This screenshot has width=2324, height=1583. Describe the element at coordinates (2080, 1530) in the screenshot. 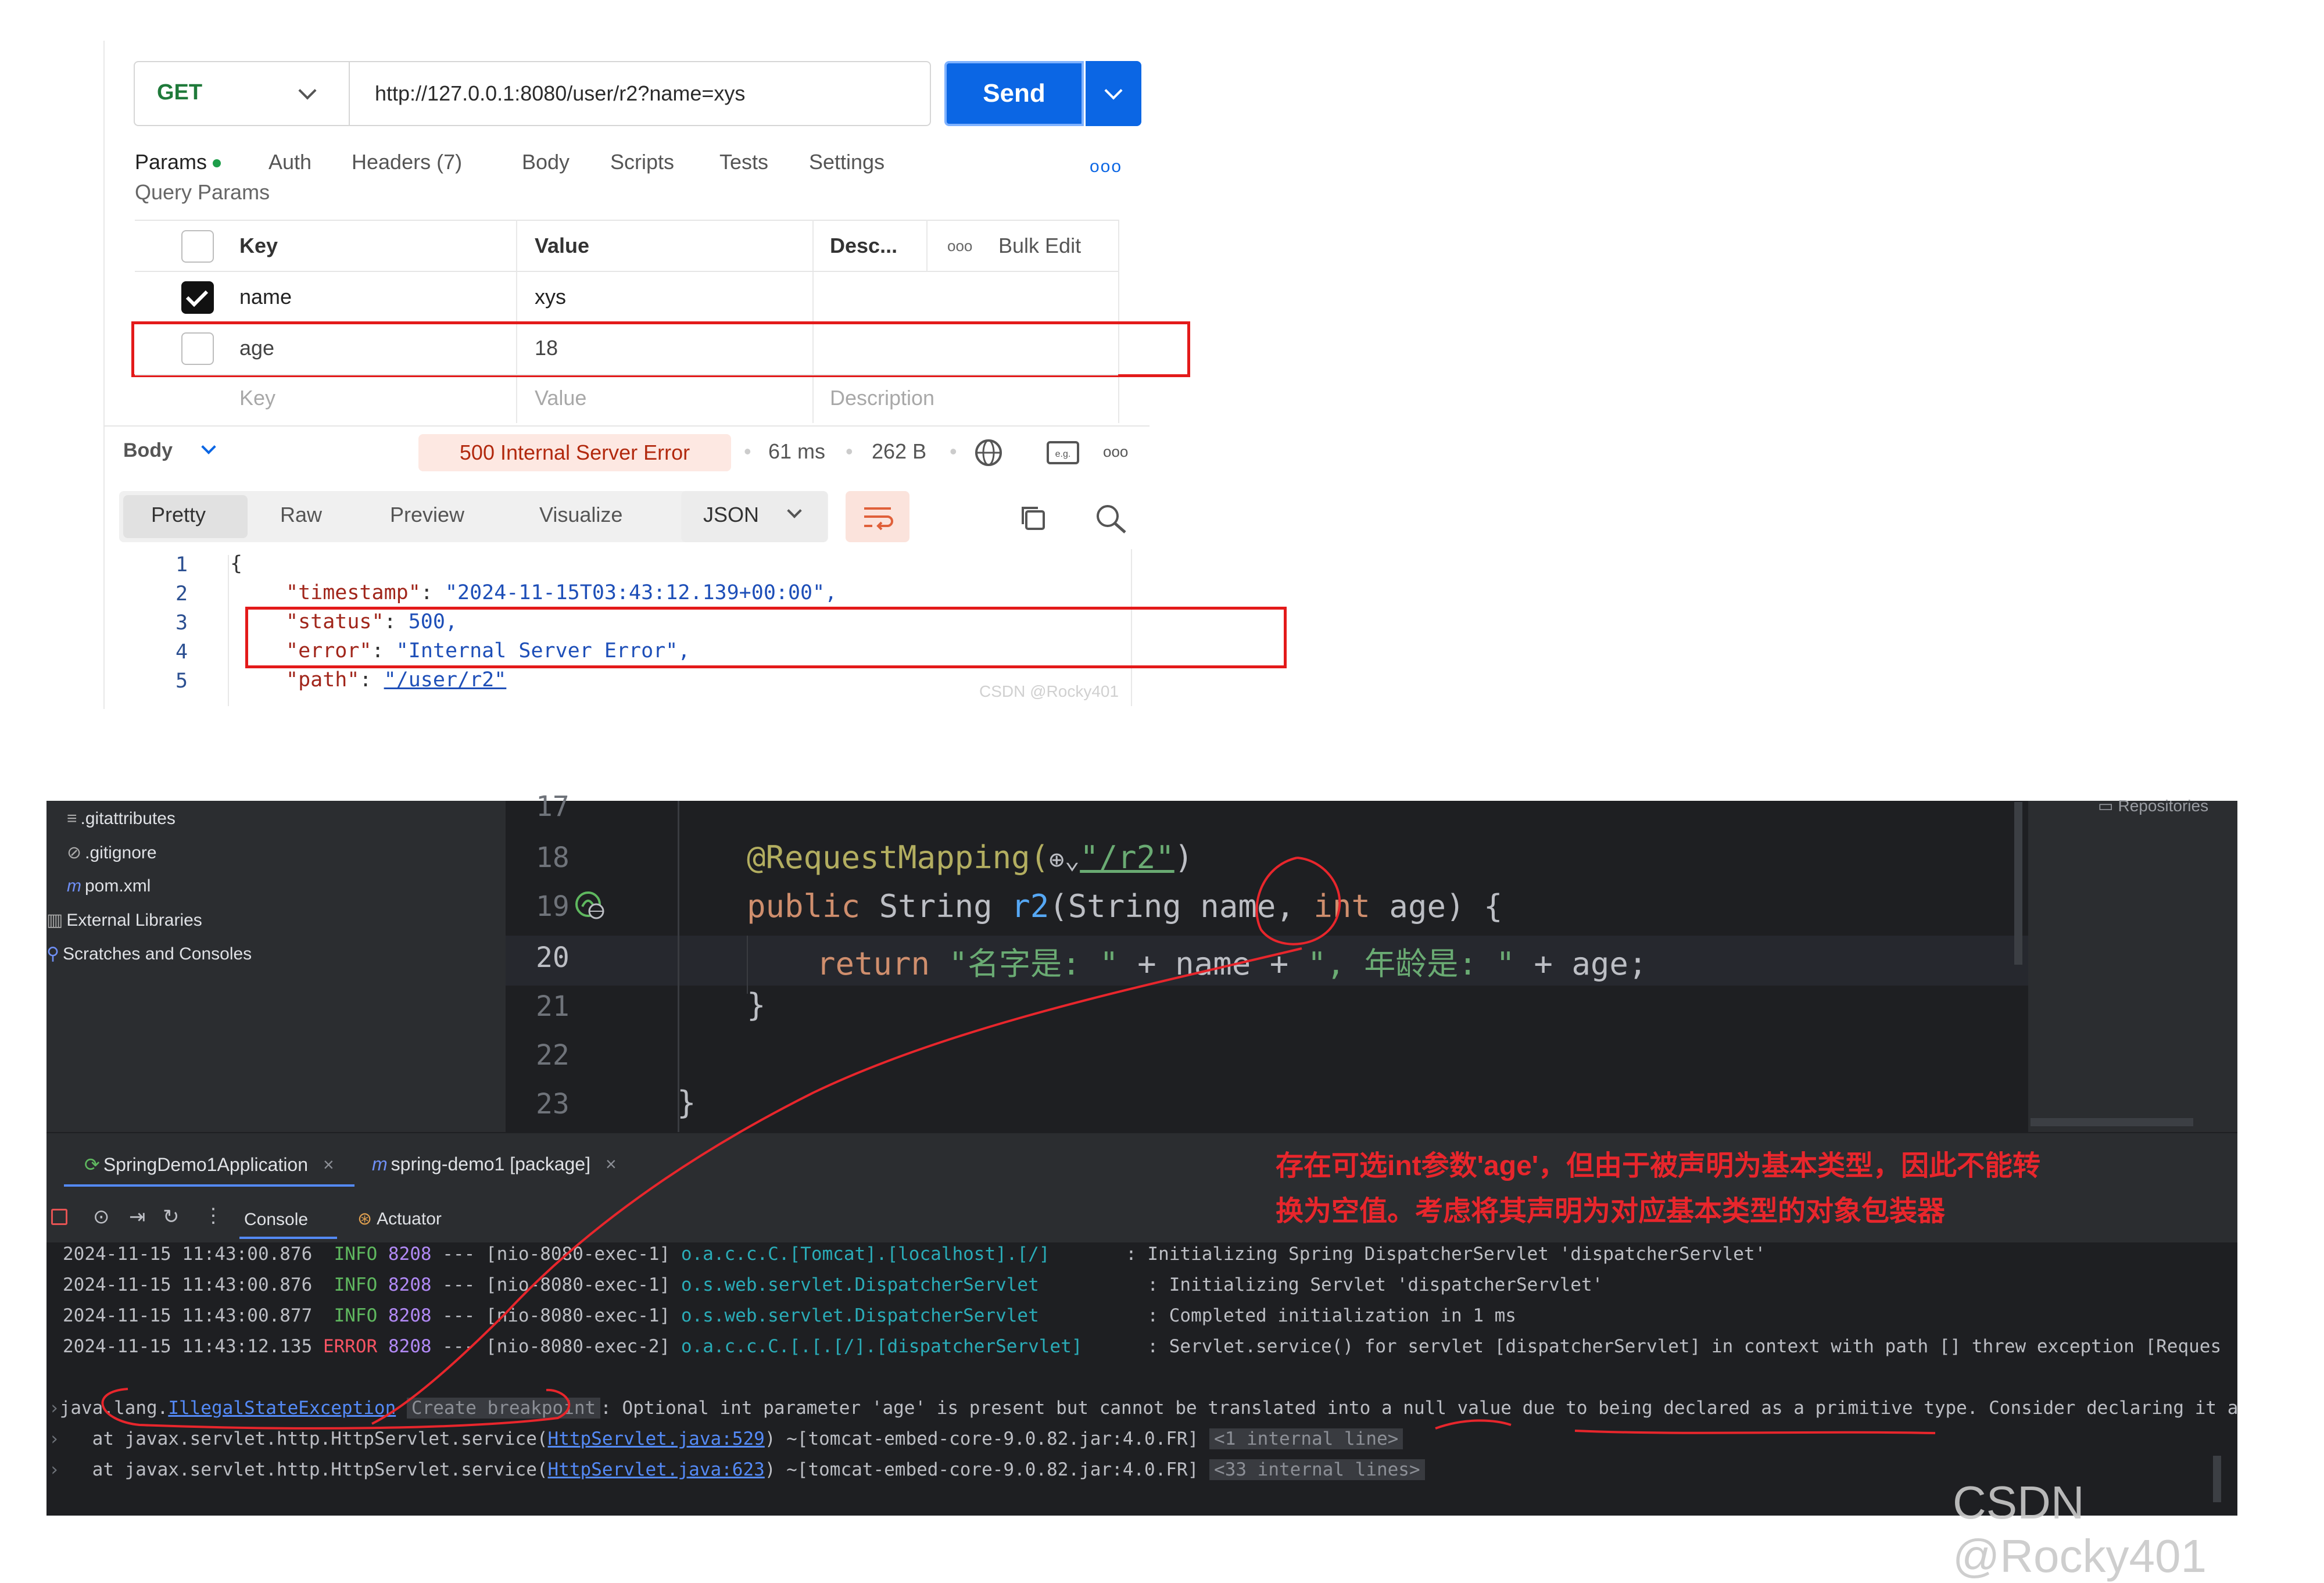

I see `watermark: CSDN @Rocky401` at that location.